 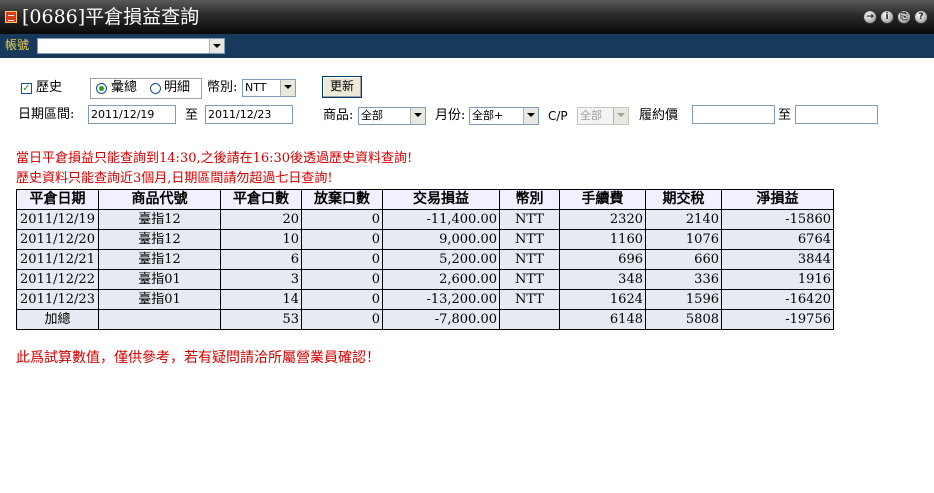 What do you see at coordinates (17, 45) in the screenshot?
I see `account-label: 帳號` at bounding box center [17, 45].